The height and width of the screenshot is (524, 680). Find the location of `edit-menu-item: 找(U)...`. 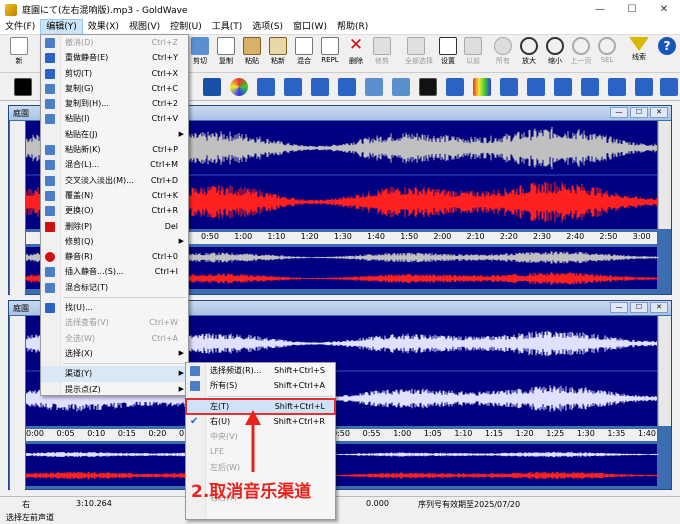

edit-menu-item: 找(U)... is located at coordinates (114, 307).